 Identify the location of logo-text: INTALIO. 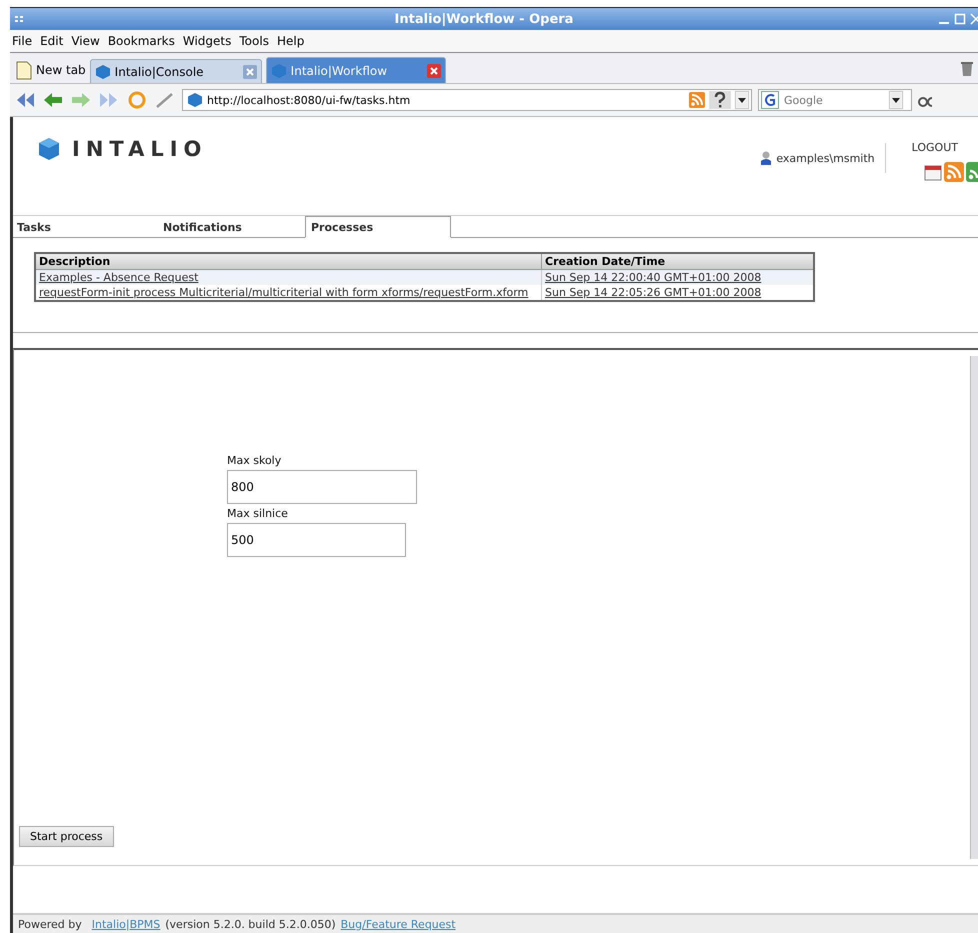
(140, 149).